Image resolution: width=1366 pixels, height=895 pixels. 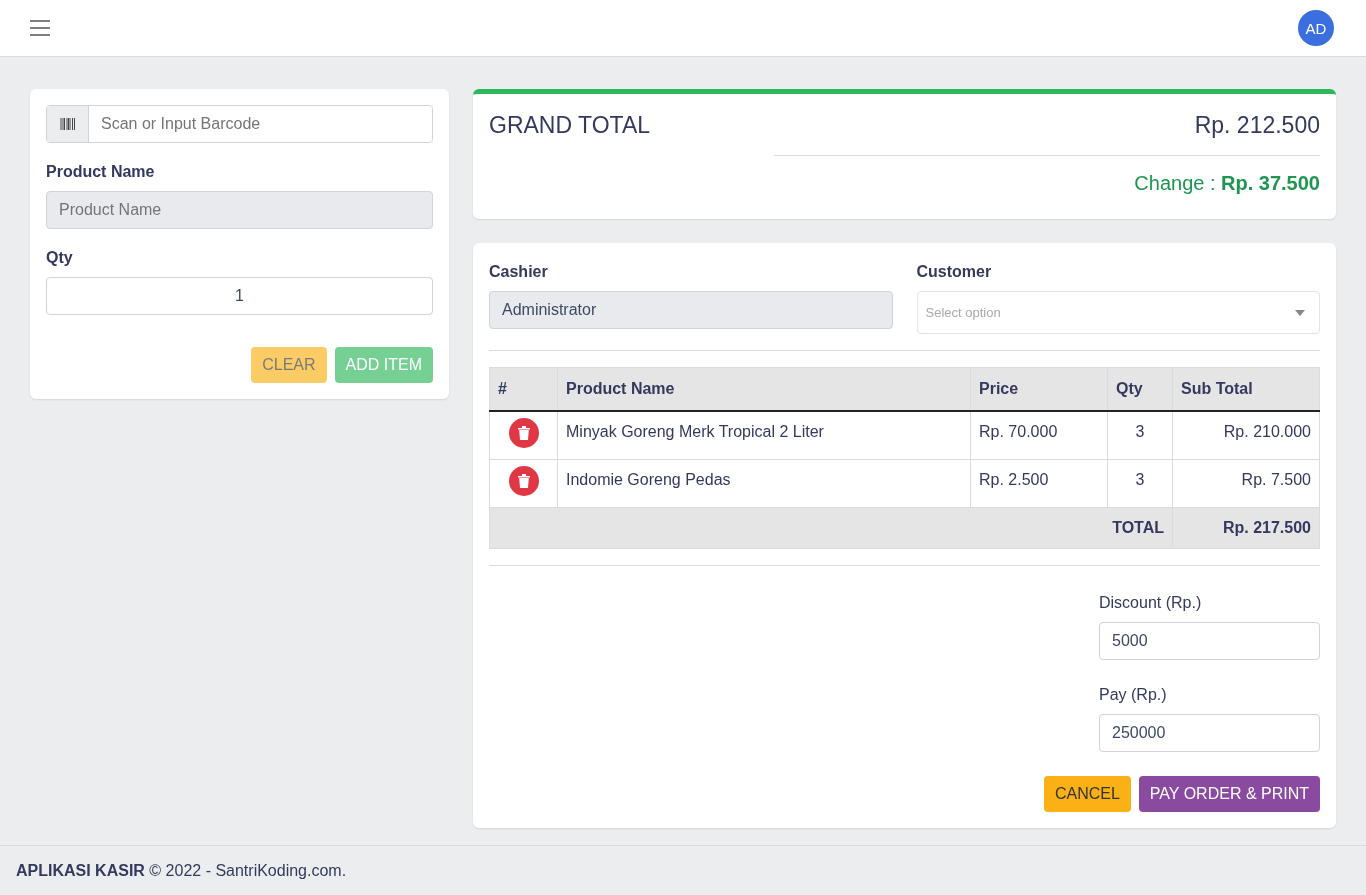 What do you see at coordinates (831, 528) in the screenshot?
I see `table-cell: TOTAL` at bounding box center [831, 528].